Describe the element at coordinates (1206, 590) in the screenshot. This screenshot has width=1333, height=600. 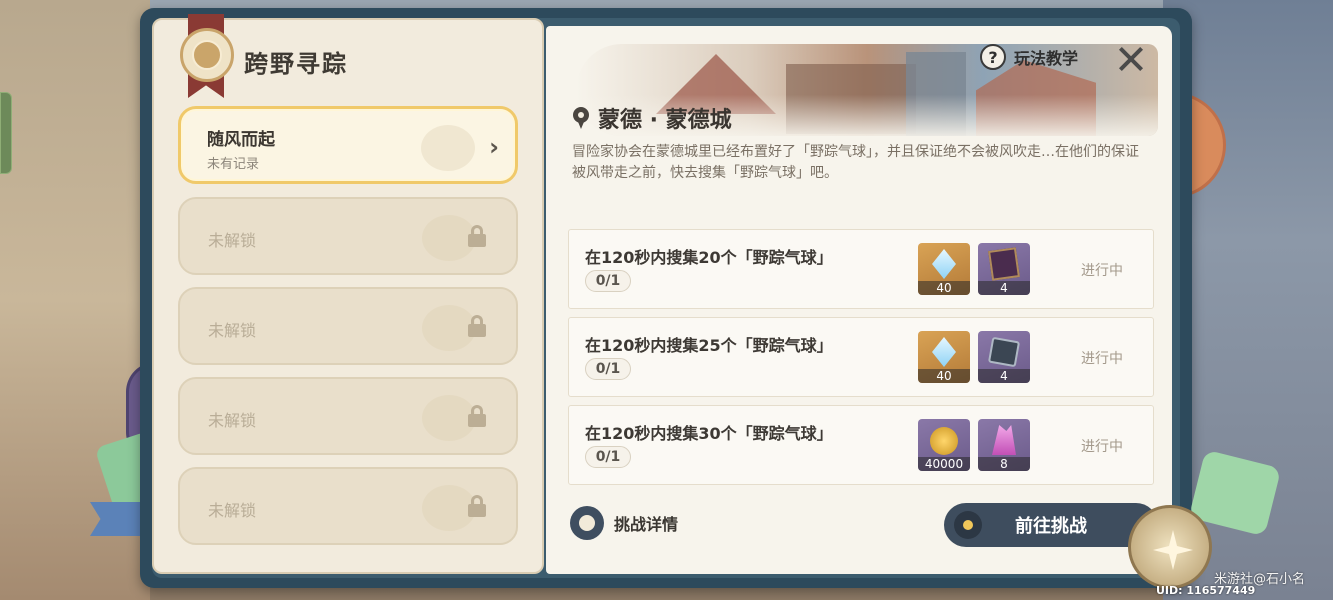
I see `uid-label: UID: 116577449` at that location.